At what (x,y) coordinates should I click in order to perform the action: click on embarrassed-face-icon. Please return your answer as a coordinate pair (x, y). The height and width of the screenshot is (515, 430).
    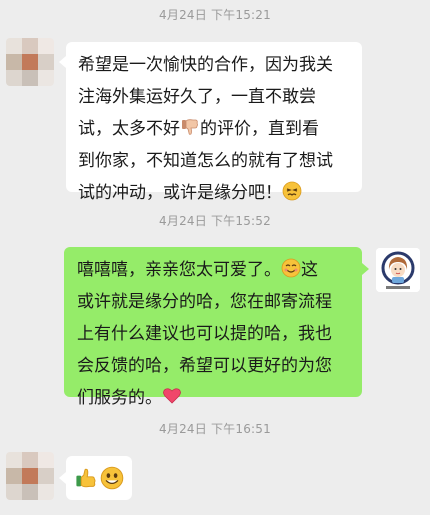
    Looking at the image, I should click on (292, 191).